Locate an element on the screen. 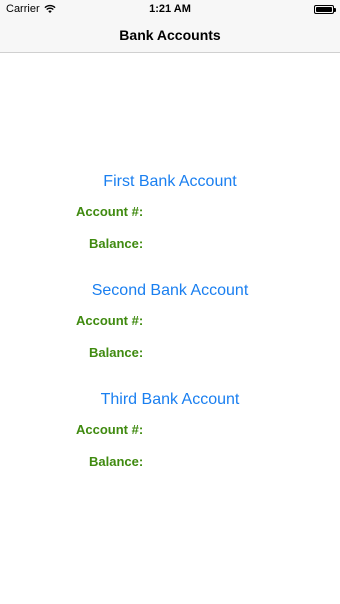 Image resolution: width=340 pixels, height=604 pixels. battery-icon is located at coordinates (325, 9).